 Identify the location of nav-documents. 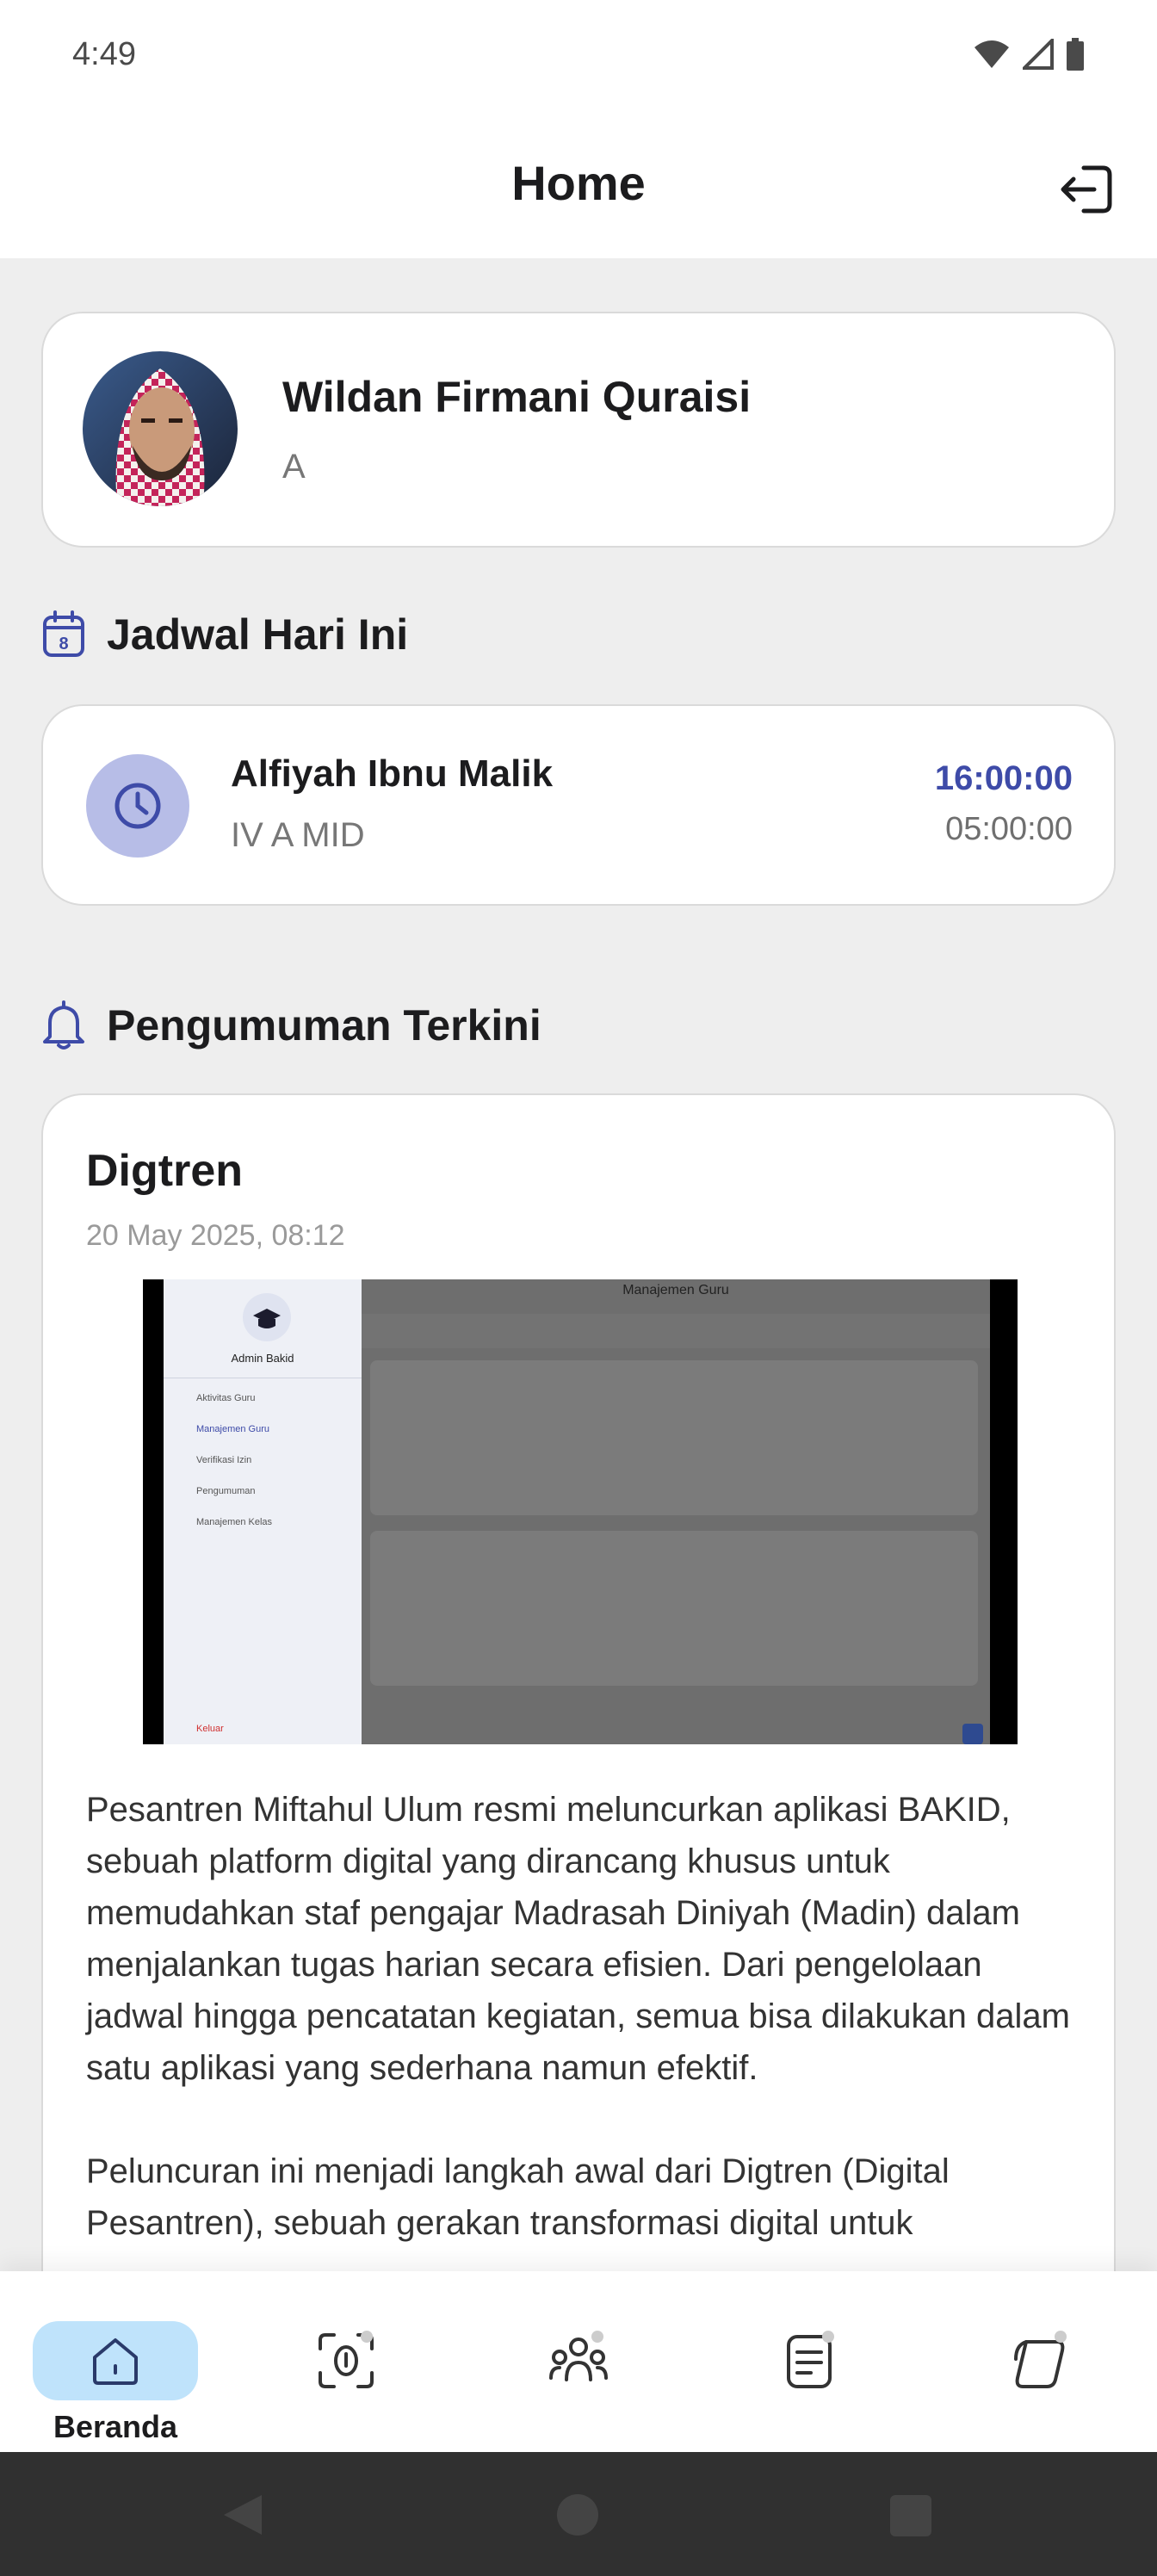
(813, 2364).